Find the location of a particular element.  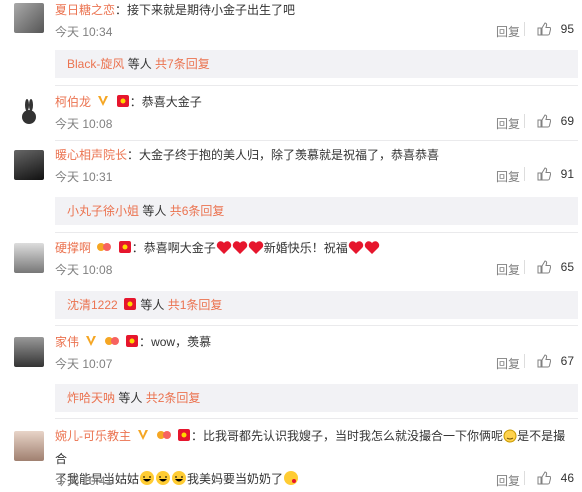

thread-names: Black-旋风 is located at coordinates (95, 64).